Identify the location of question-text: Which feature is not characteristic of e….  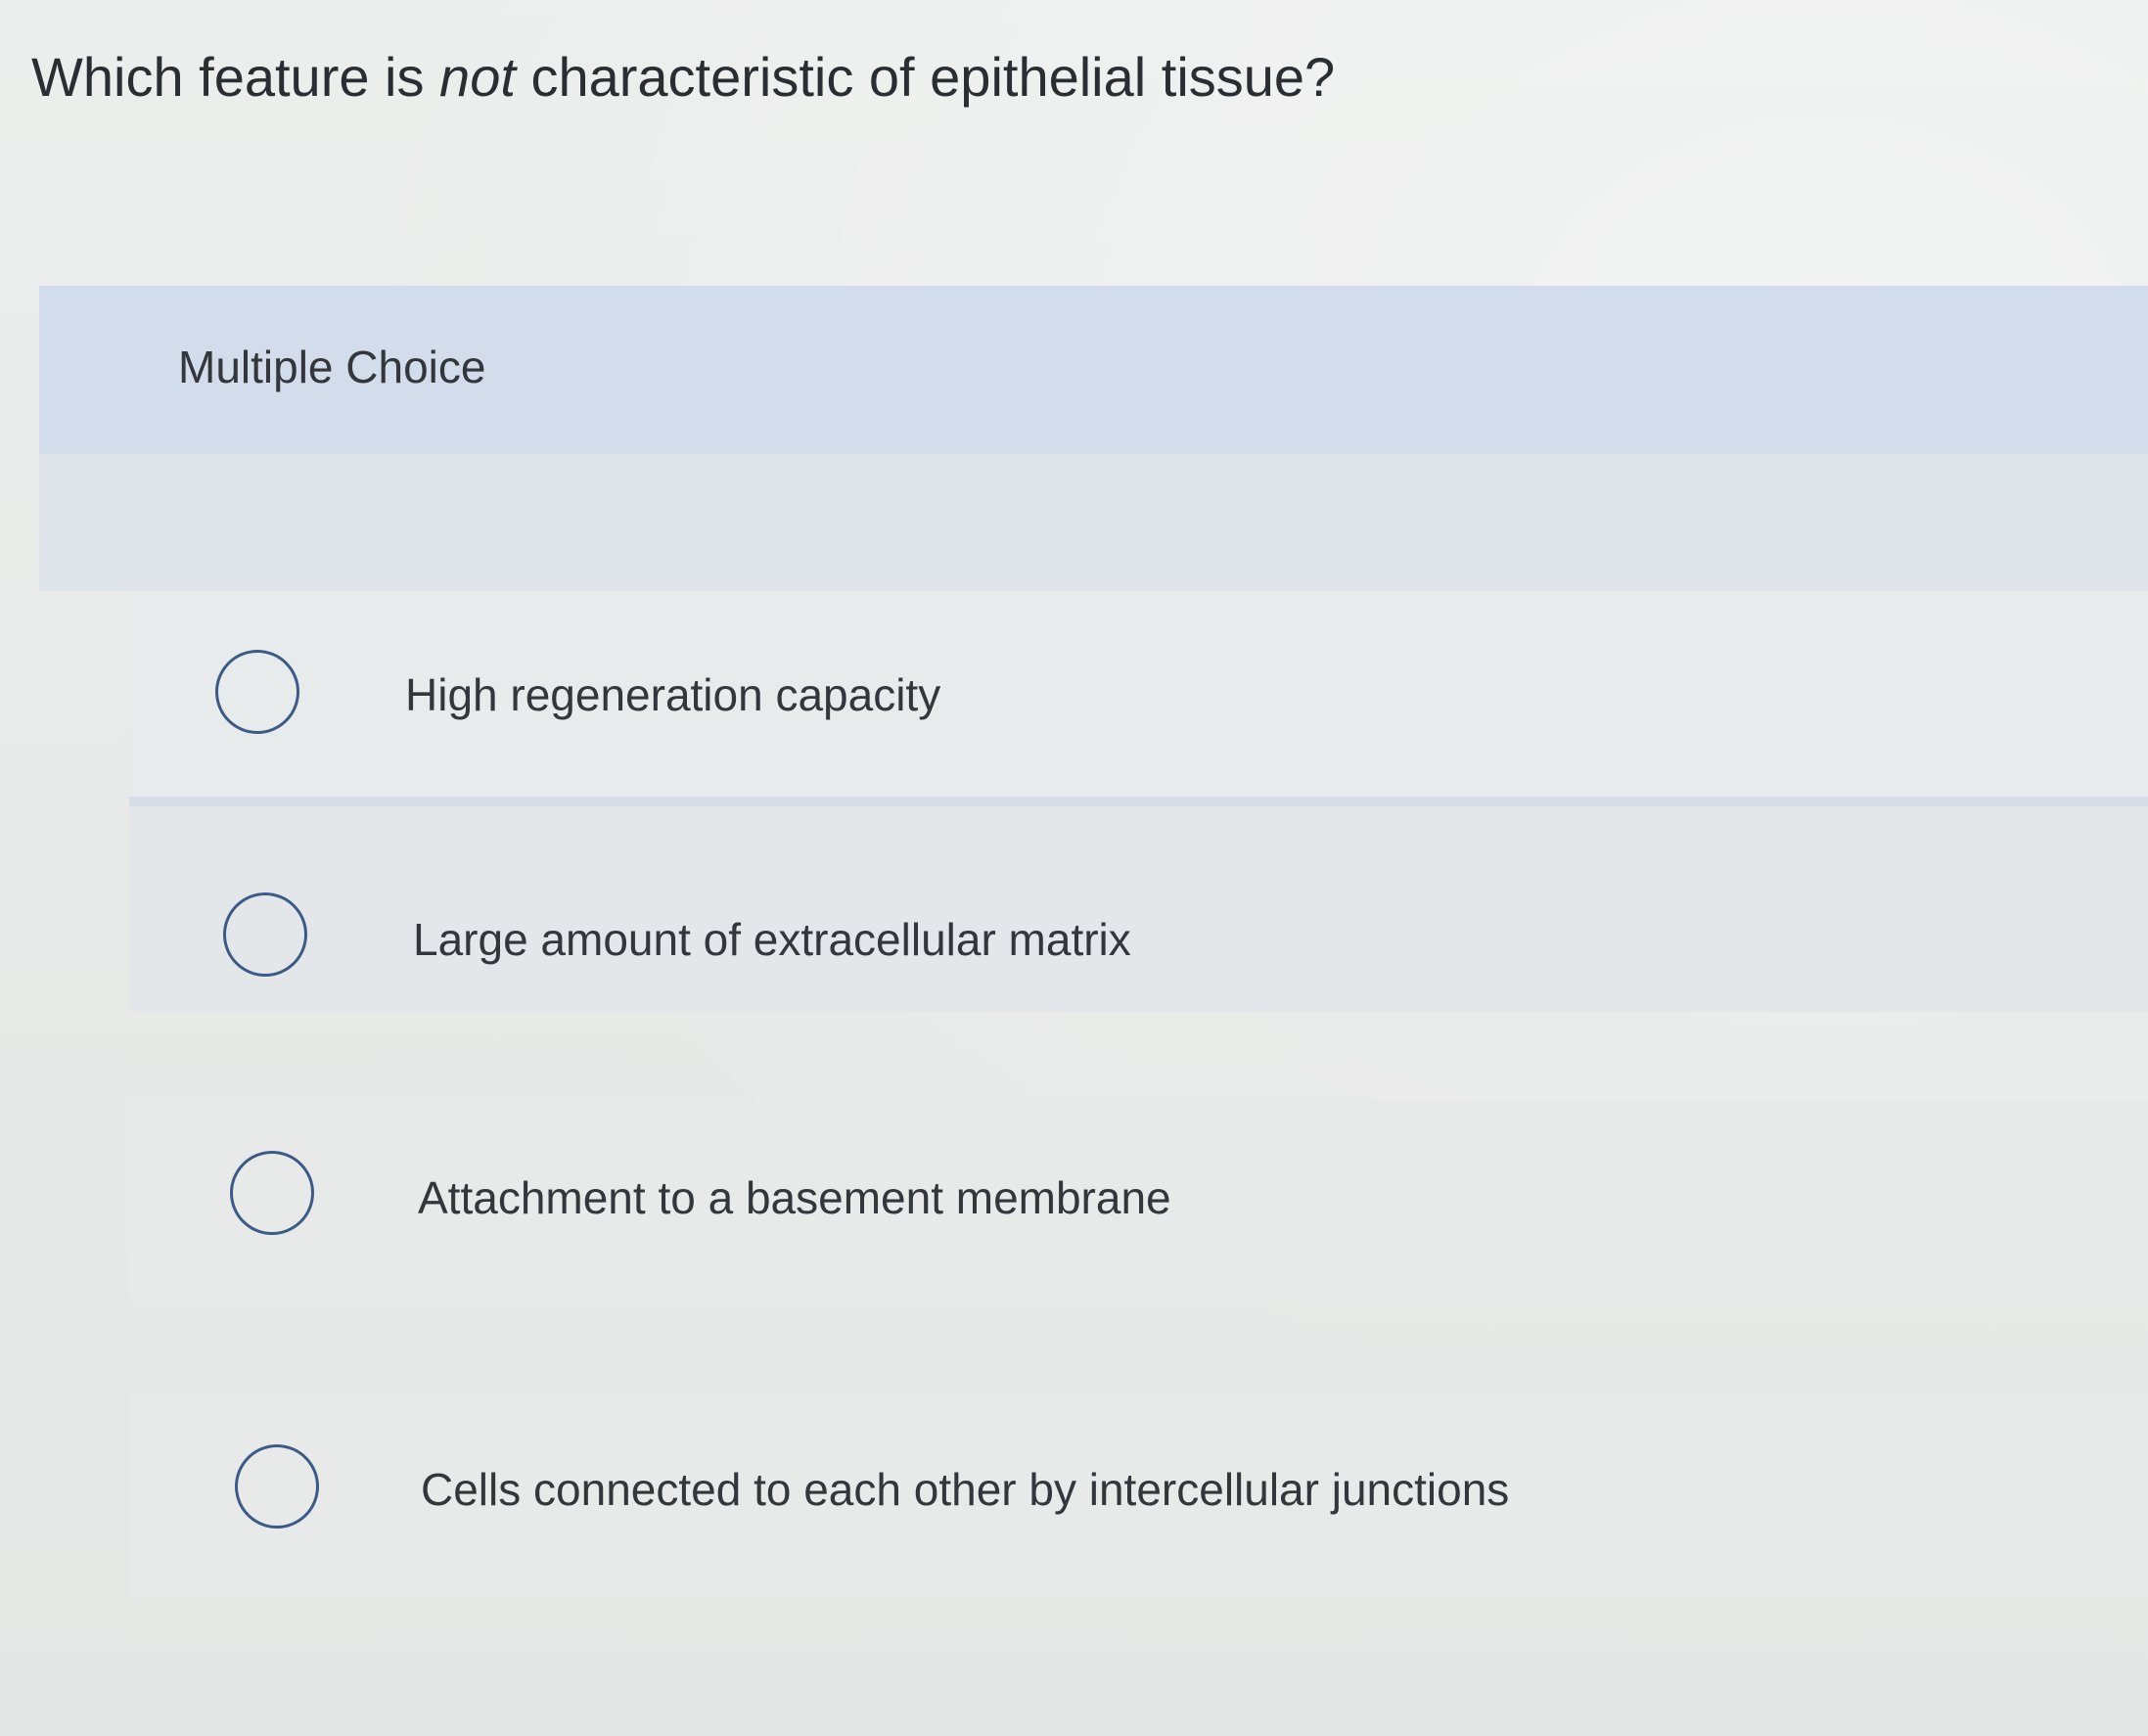
(683, 77).